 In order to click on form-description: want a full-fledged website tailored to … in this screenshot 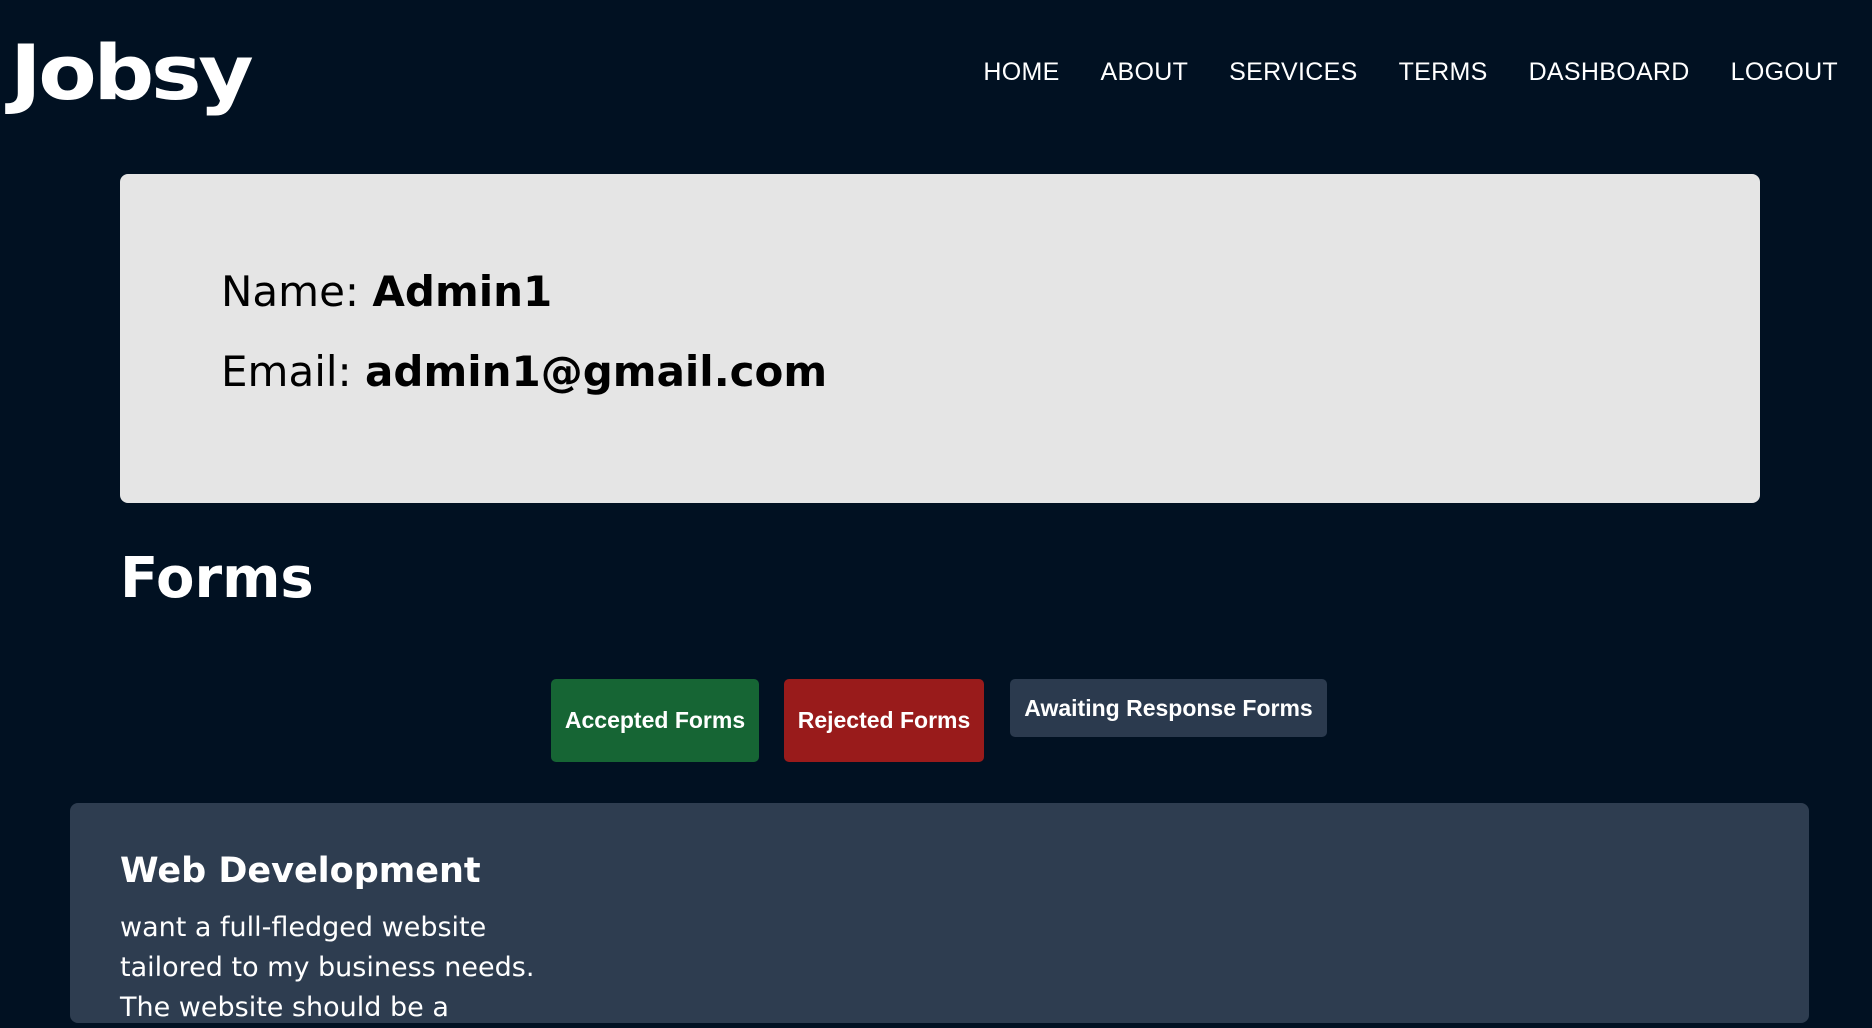, I will do `click(327, 967)`.